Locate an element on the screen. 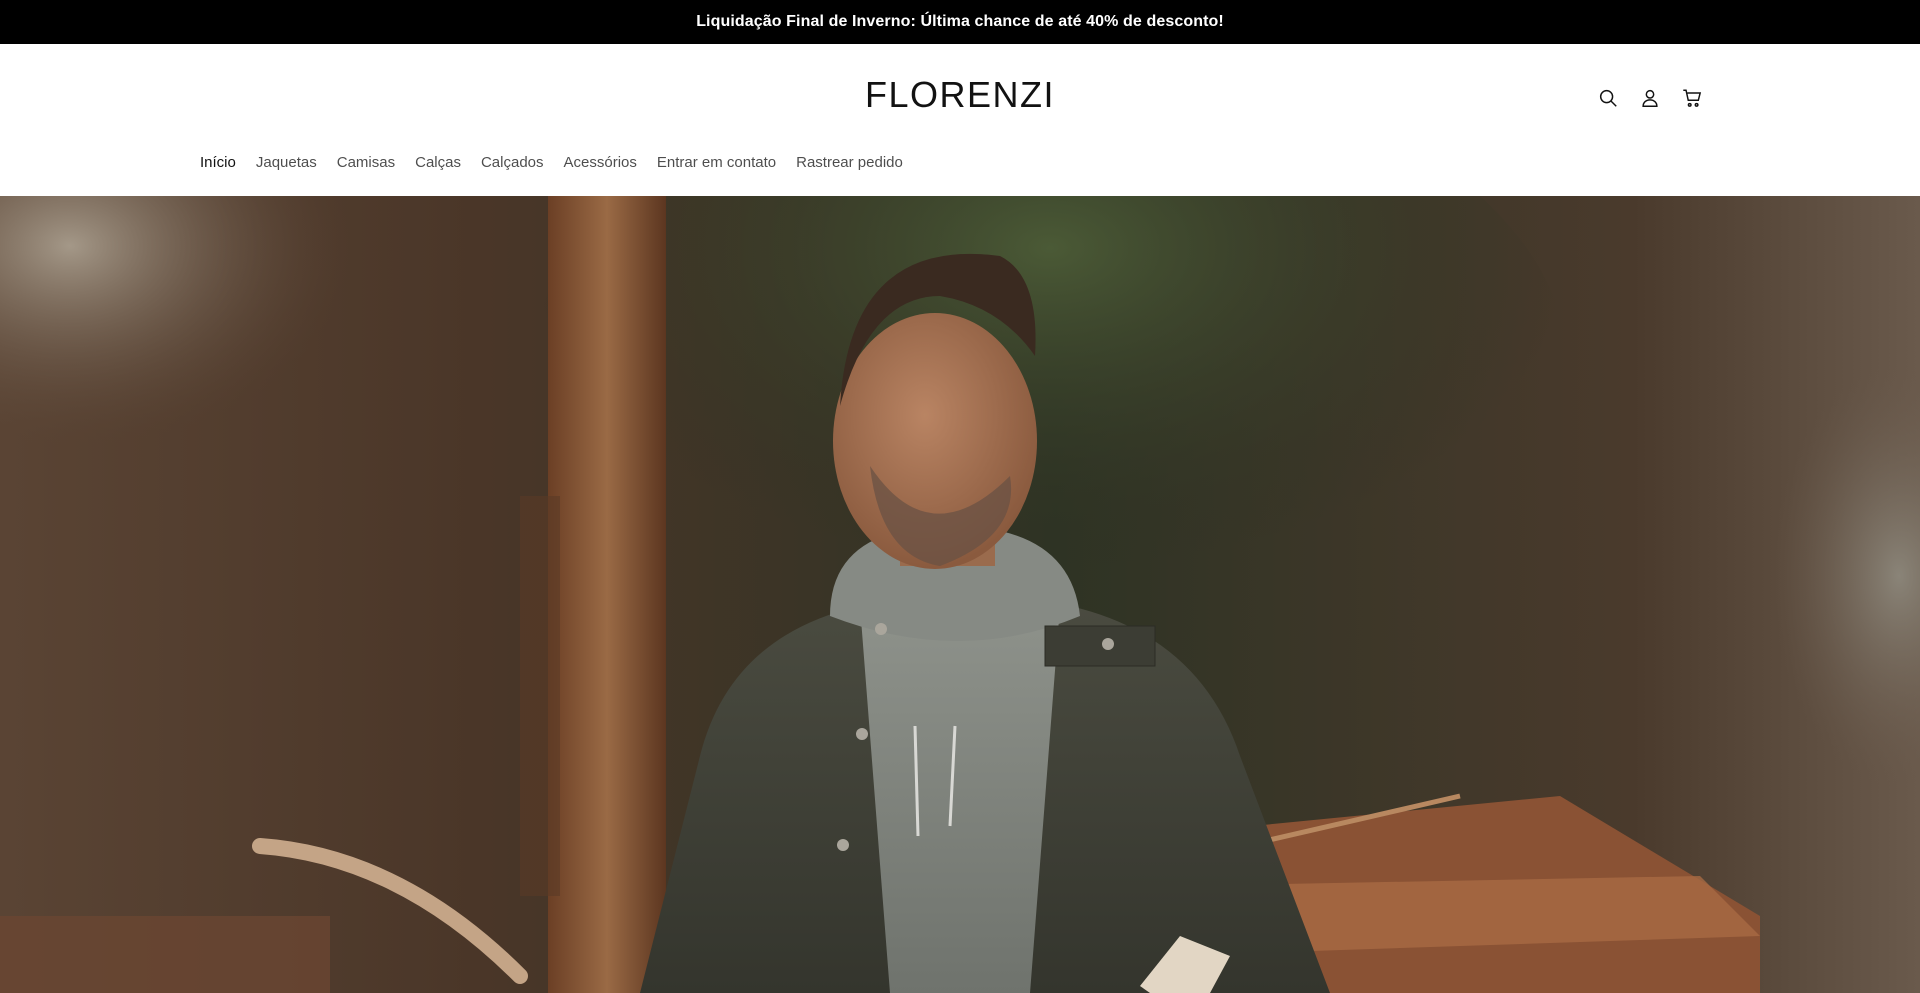  nav-item-calcados: Calçados is located at coordinates (512, 162).